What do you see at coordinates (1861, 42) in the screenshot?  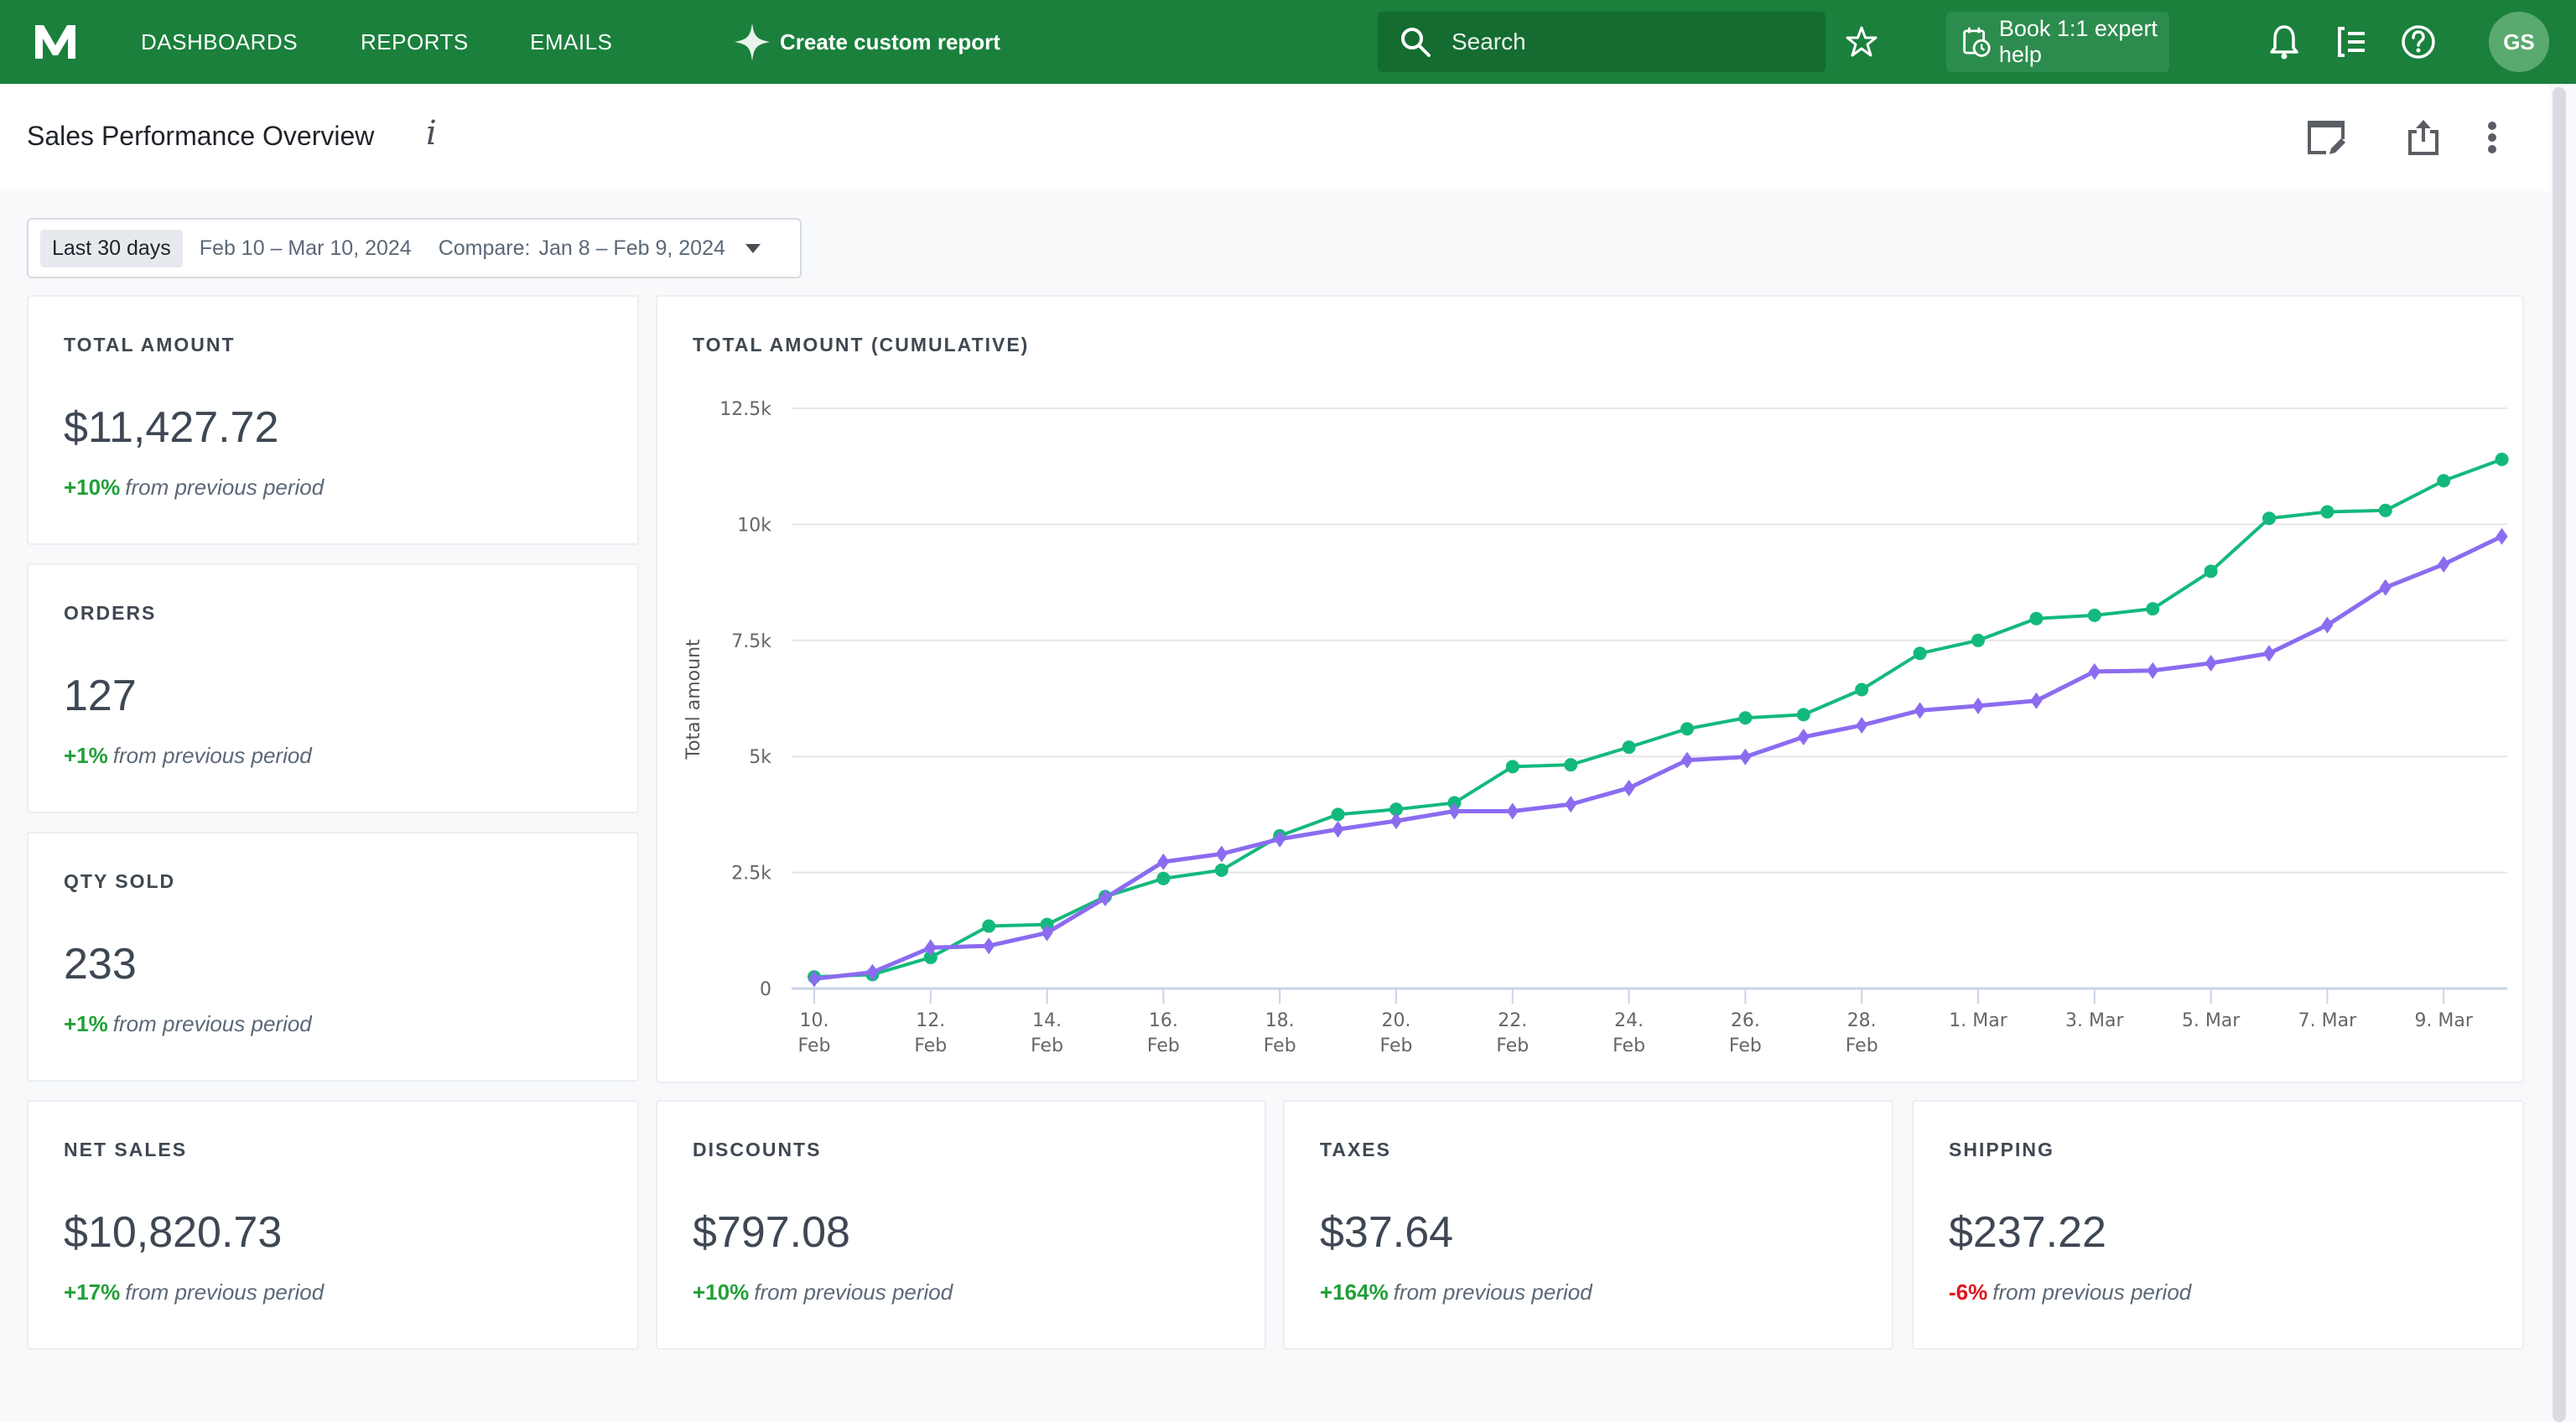 I see `star-icon` at bounding box center [1861, 42].